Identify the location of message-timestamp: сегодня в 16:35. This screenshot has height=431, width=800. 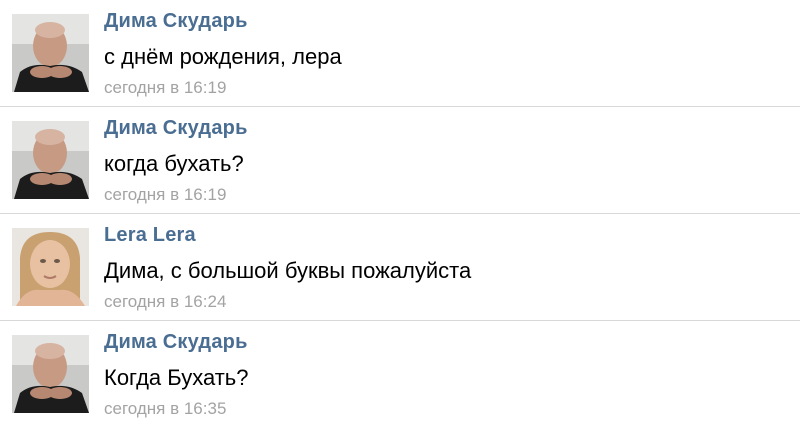
(165, 408).